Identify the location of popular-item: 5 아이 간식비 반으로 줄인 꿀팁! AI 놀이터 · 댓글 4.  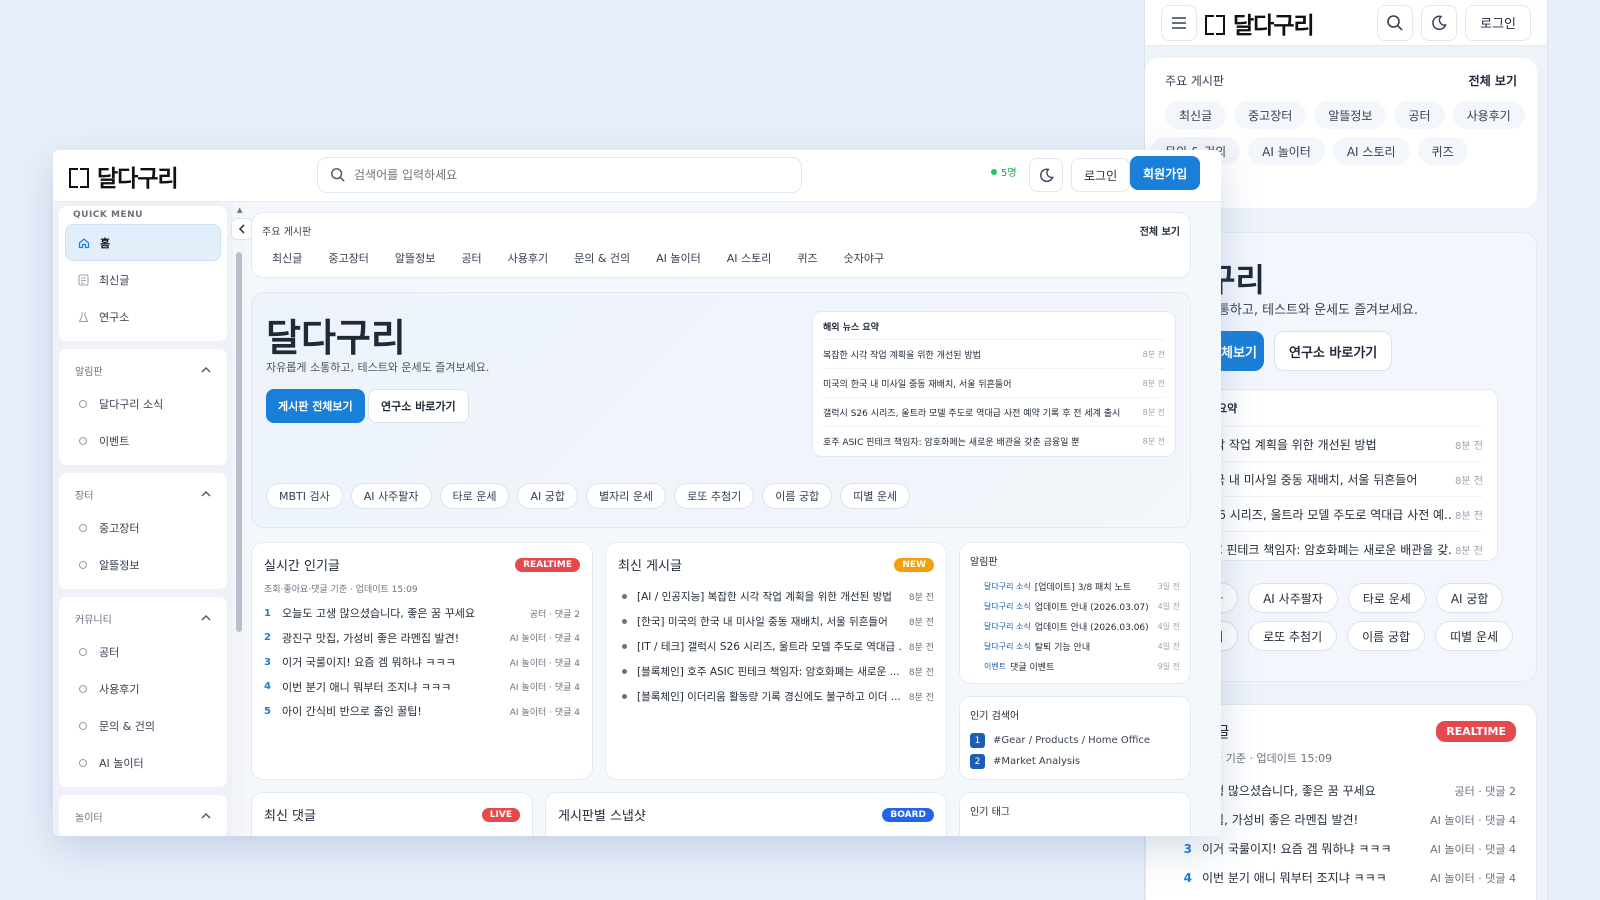
(422, 711).